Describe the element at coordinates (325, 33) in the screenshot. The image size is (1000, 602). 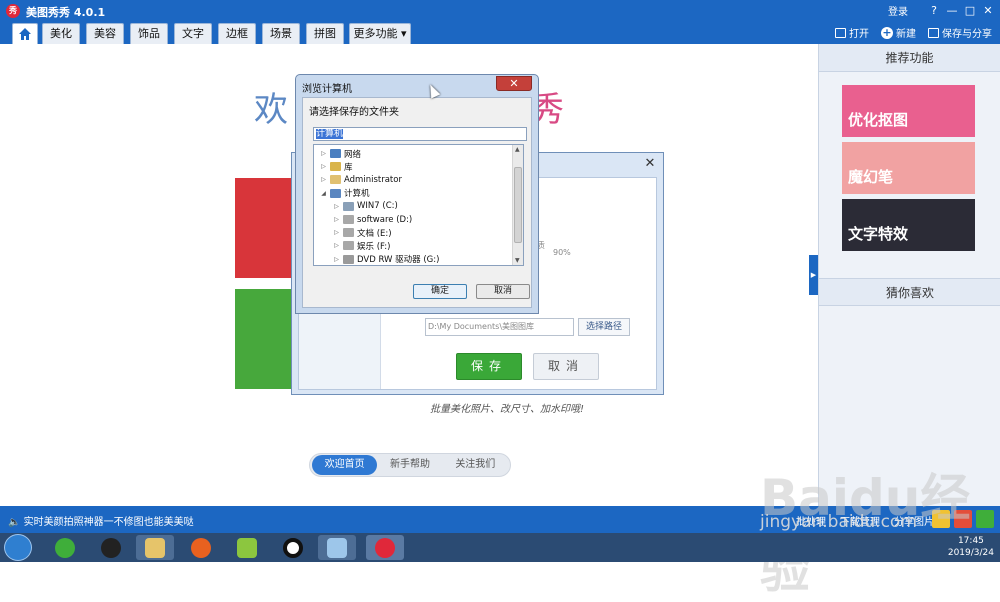
I see `tab-collage: 拼图` at that location.